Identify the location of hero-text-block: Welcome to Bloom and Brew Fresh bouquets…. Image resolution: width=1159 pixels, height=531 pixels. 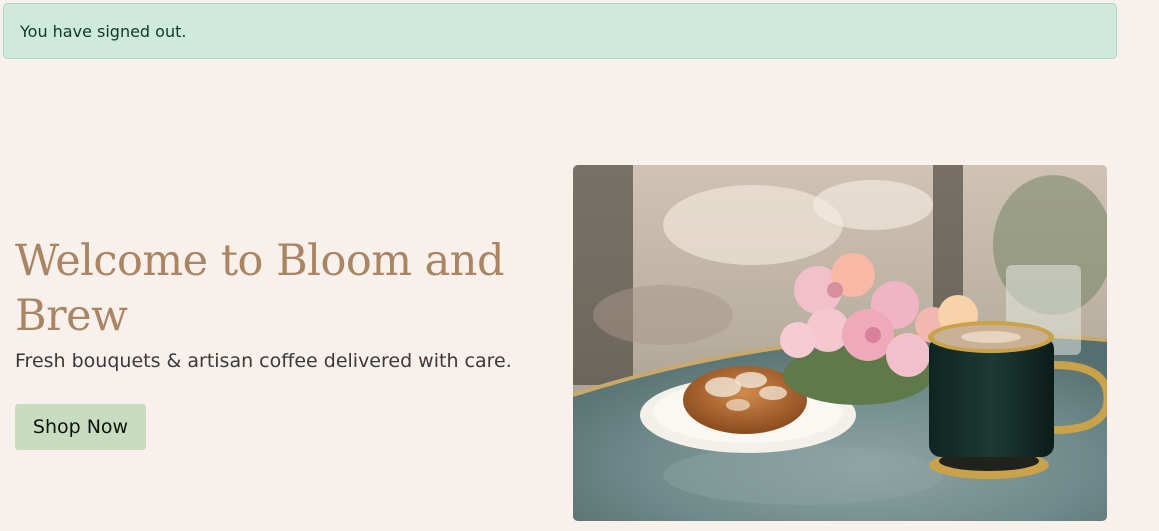
(275, 304).